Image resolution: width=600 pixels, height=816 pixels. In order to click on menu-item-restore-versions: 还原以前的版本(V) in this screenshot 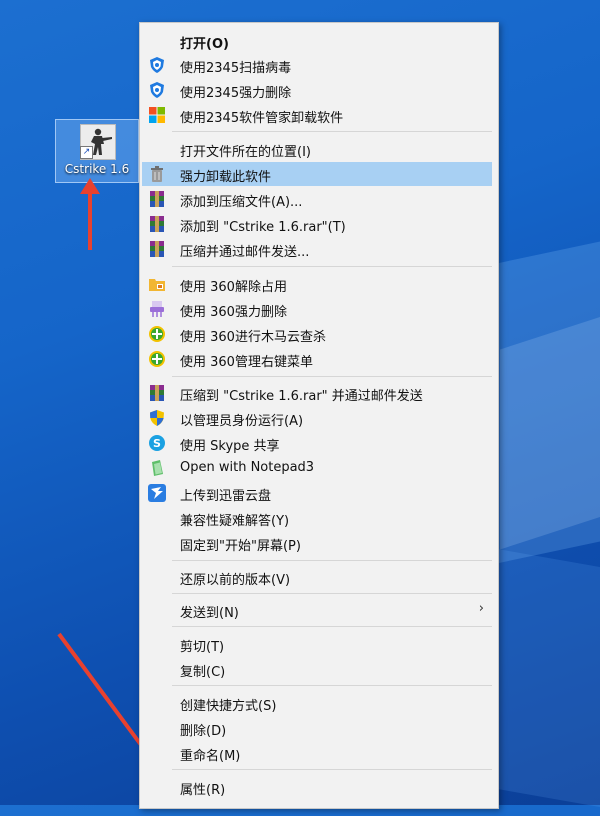, I will do `click(317, 577)`.